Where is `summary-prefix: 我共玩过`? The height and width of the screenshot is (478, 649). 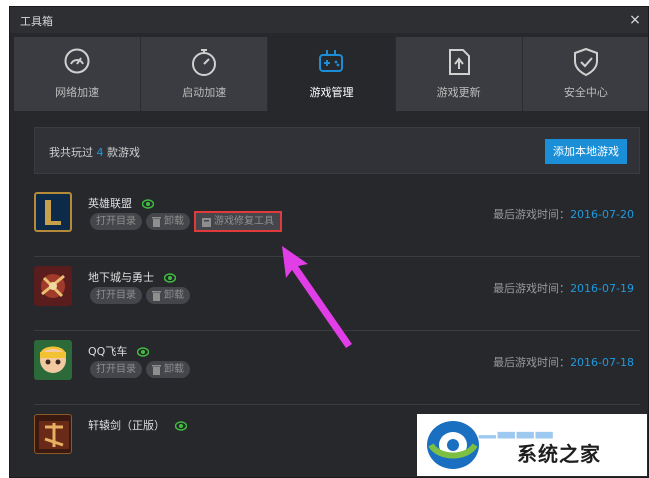
summary-prefix: 我共玩过 is located at coordinates (71, 152).